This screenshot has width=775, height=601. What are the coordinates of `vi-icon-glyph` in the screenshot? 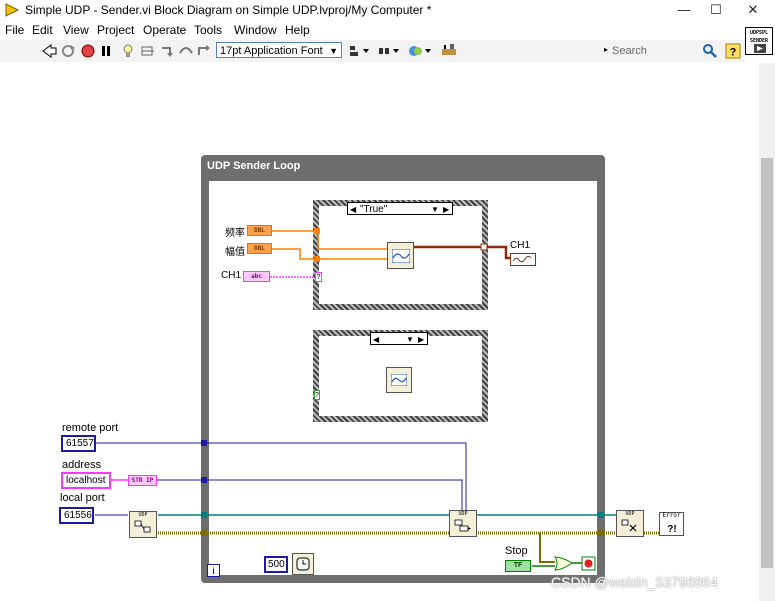 It's located at (760, 48).